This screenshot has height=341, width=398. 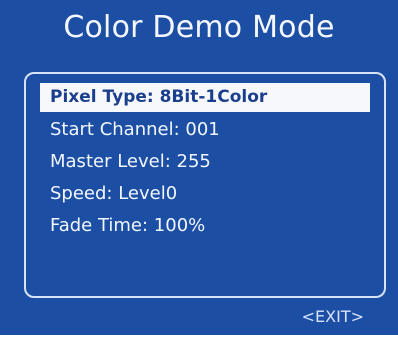 I want to click on menu-item-fade-time: Fade Time: 100%, so click(x=205, y=225).